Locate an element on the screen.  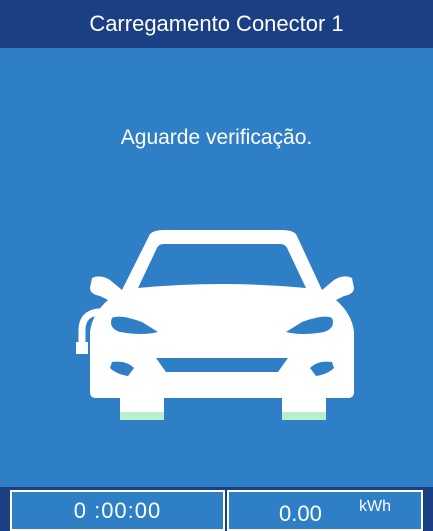
page-title: Carregamento Conector 1 is located at coordinates (216, 23).